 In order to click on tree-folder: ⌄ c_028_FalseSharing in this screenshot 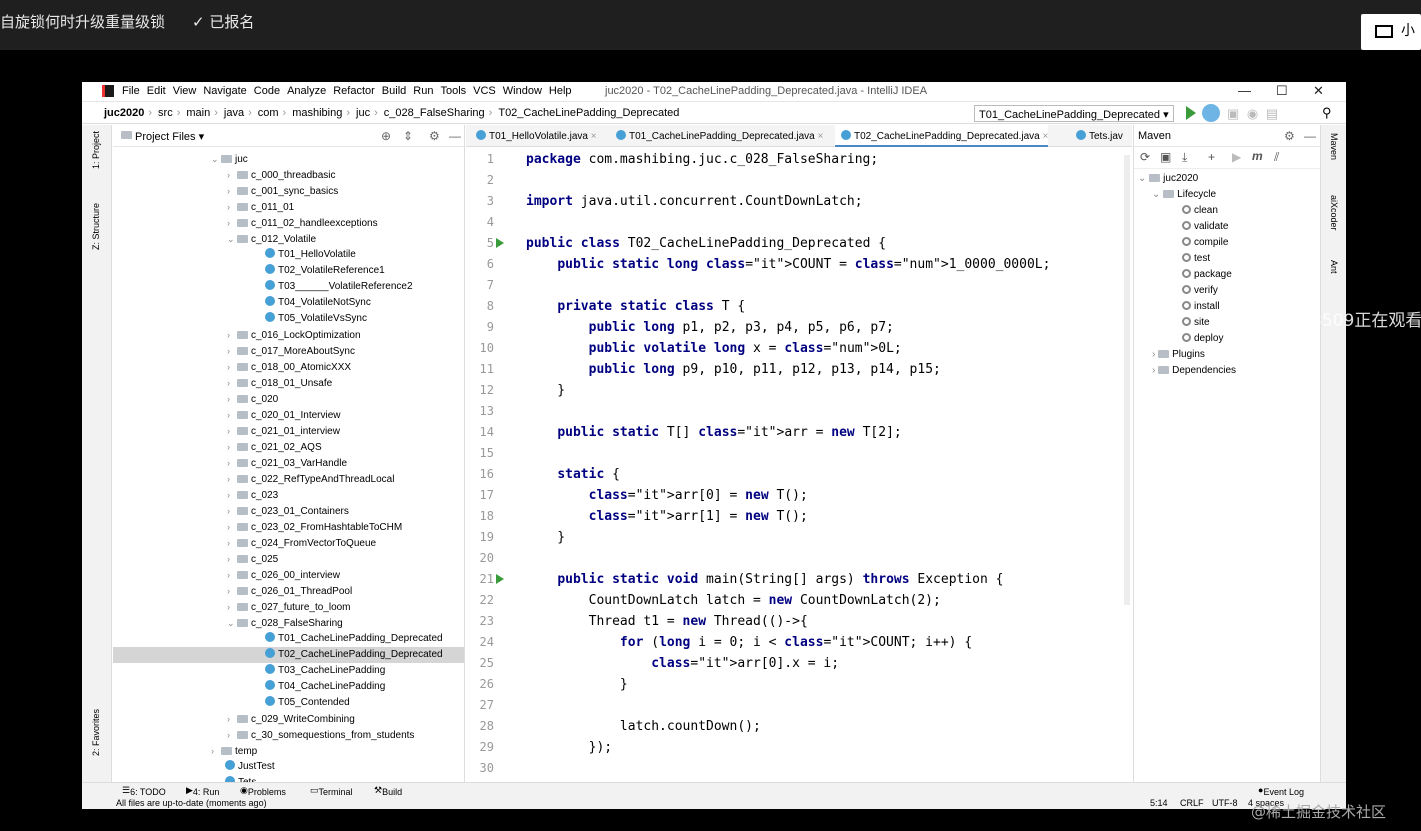, I will do `click(285, 623)`.